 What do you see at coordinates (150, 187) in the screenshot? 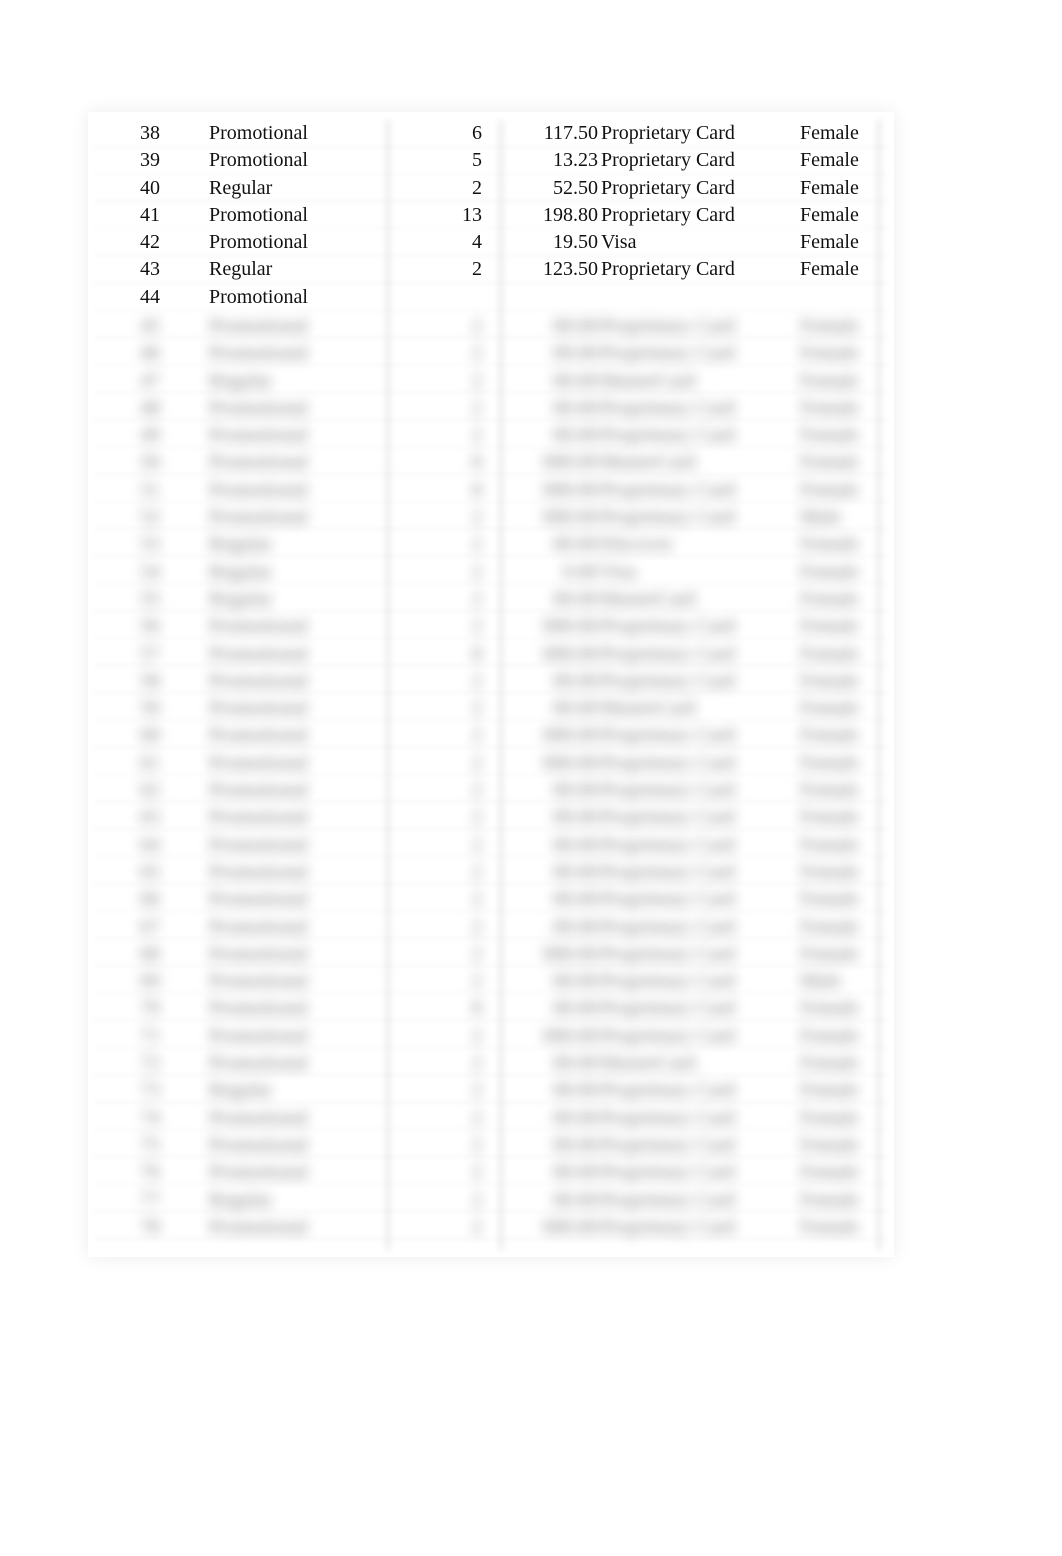
I see `cell-id: 40` at bounding box center [150, 187].